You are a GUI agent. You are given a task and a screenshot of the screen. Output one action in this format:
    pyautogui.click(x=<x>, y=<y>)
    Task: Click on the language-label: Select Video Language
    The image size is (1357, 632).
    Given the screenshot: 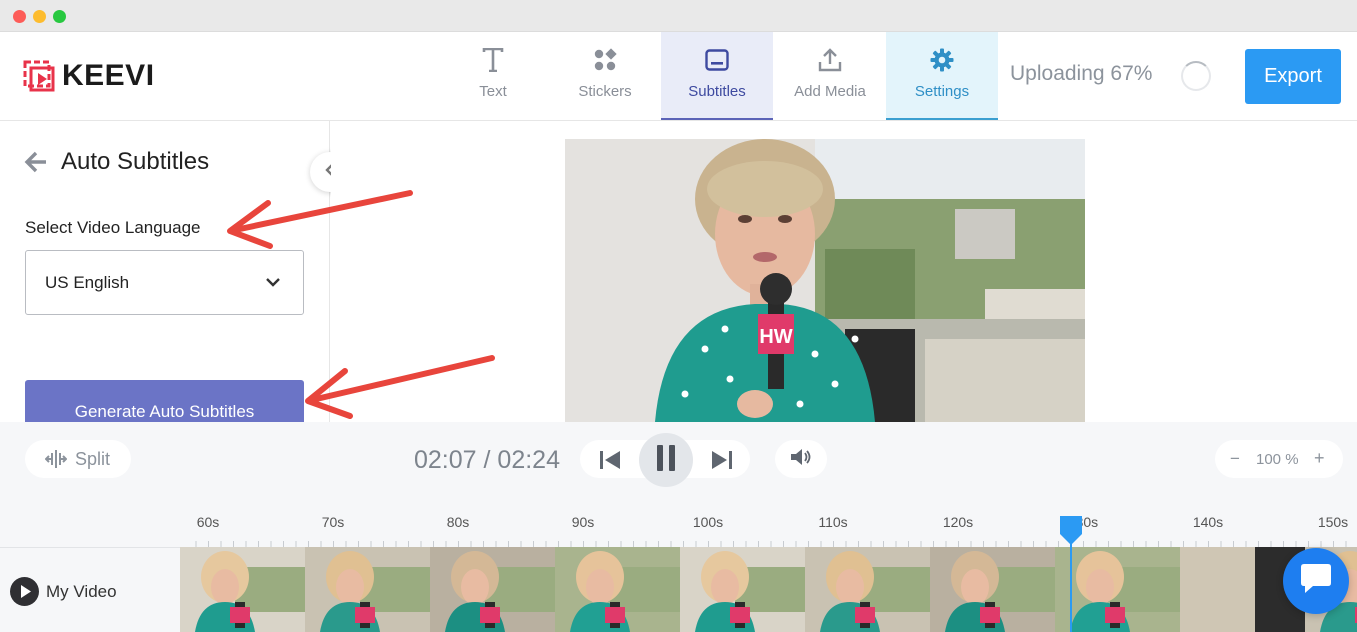 What is the action you would take?
    pyautogui.click(x=113, y=227)
    